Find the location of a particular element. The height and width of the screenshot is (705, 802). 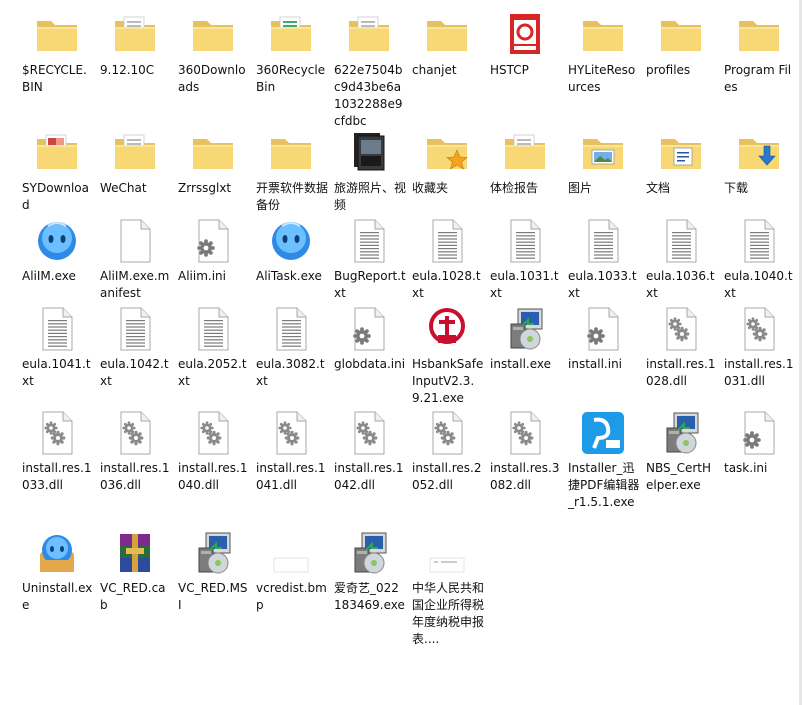

desktop-item-label: NBS_CertHelper.exe is located at coordinates (679, 476).